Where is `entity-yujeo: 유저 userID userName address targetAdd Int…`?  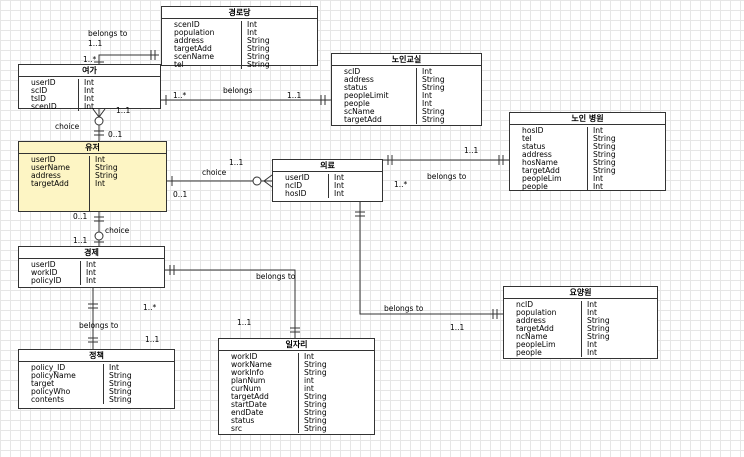
entity-yujeo: 유저 userID userName address targetAdd Int… is located at coordinates (92, 176).